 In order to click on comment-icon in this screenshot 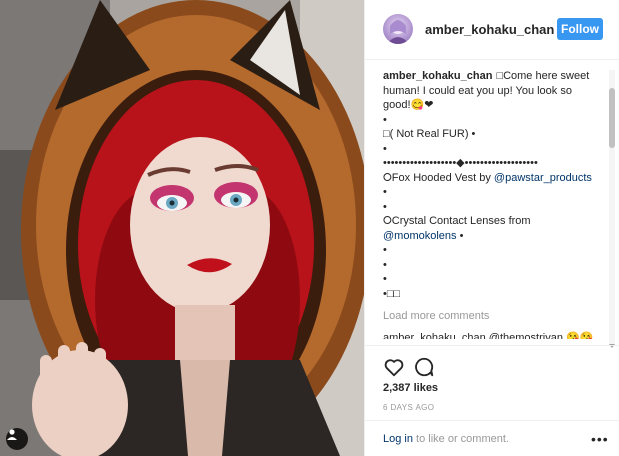, I will do `click(424, 367)`.